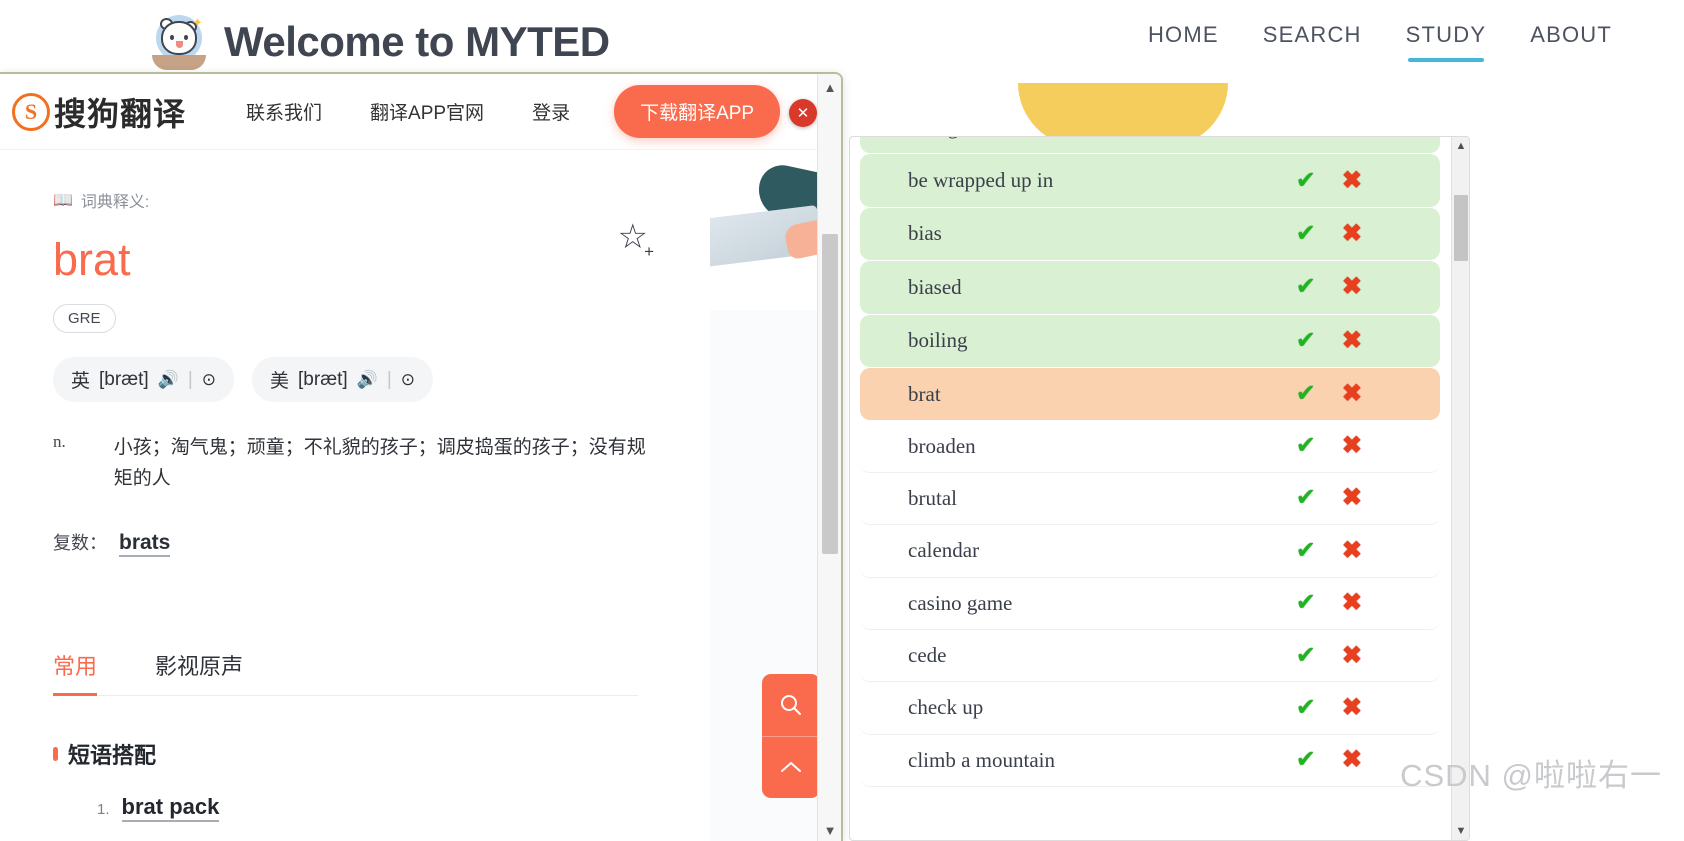 Image resolution: width=1684 pixels, height=841 pixels. Describe the element at coordinates (417, 41) in the screenshot. I see `page-title: Welcome to MYTED` at that location.